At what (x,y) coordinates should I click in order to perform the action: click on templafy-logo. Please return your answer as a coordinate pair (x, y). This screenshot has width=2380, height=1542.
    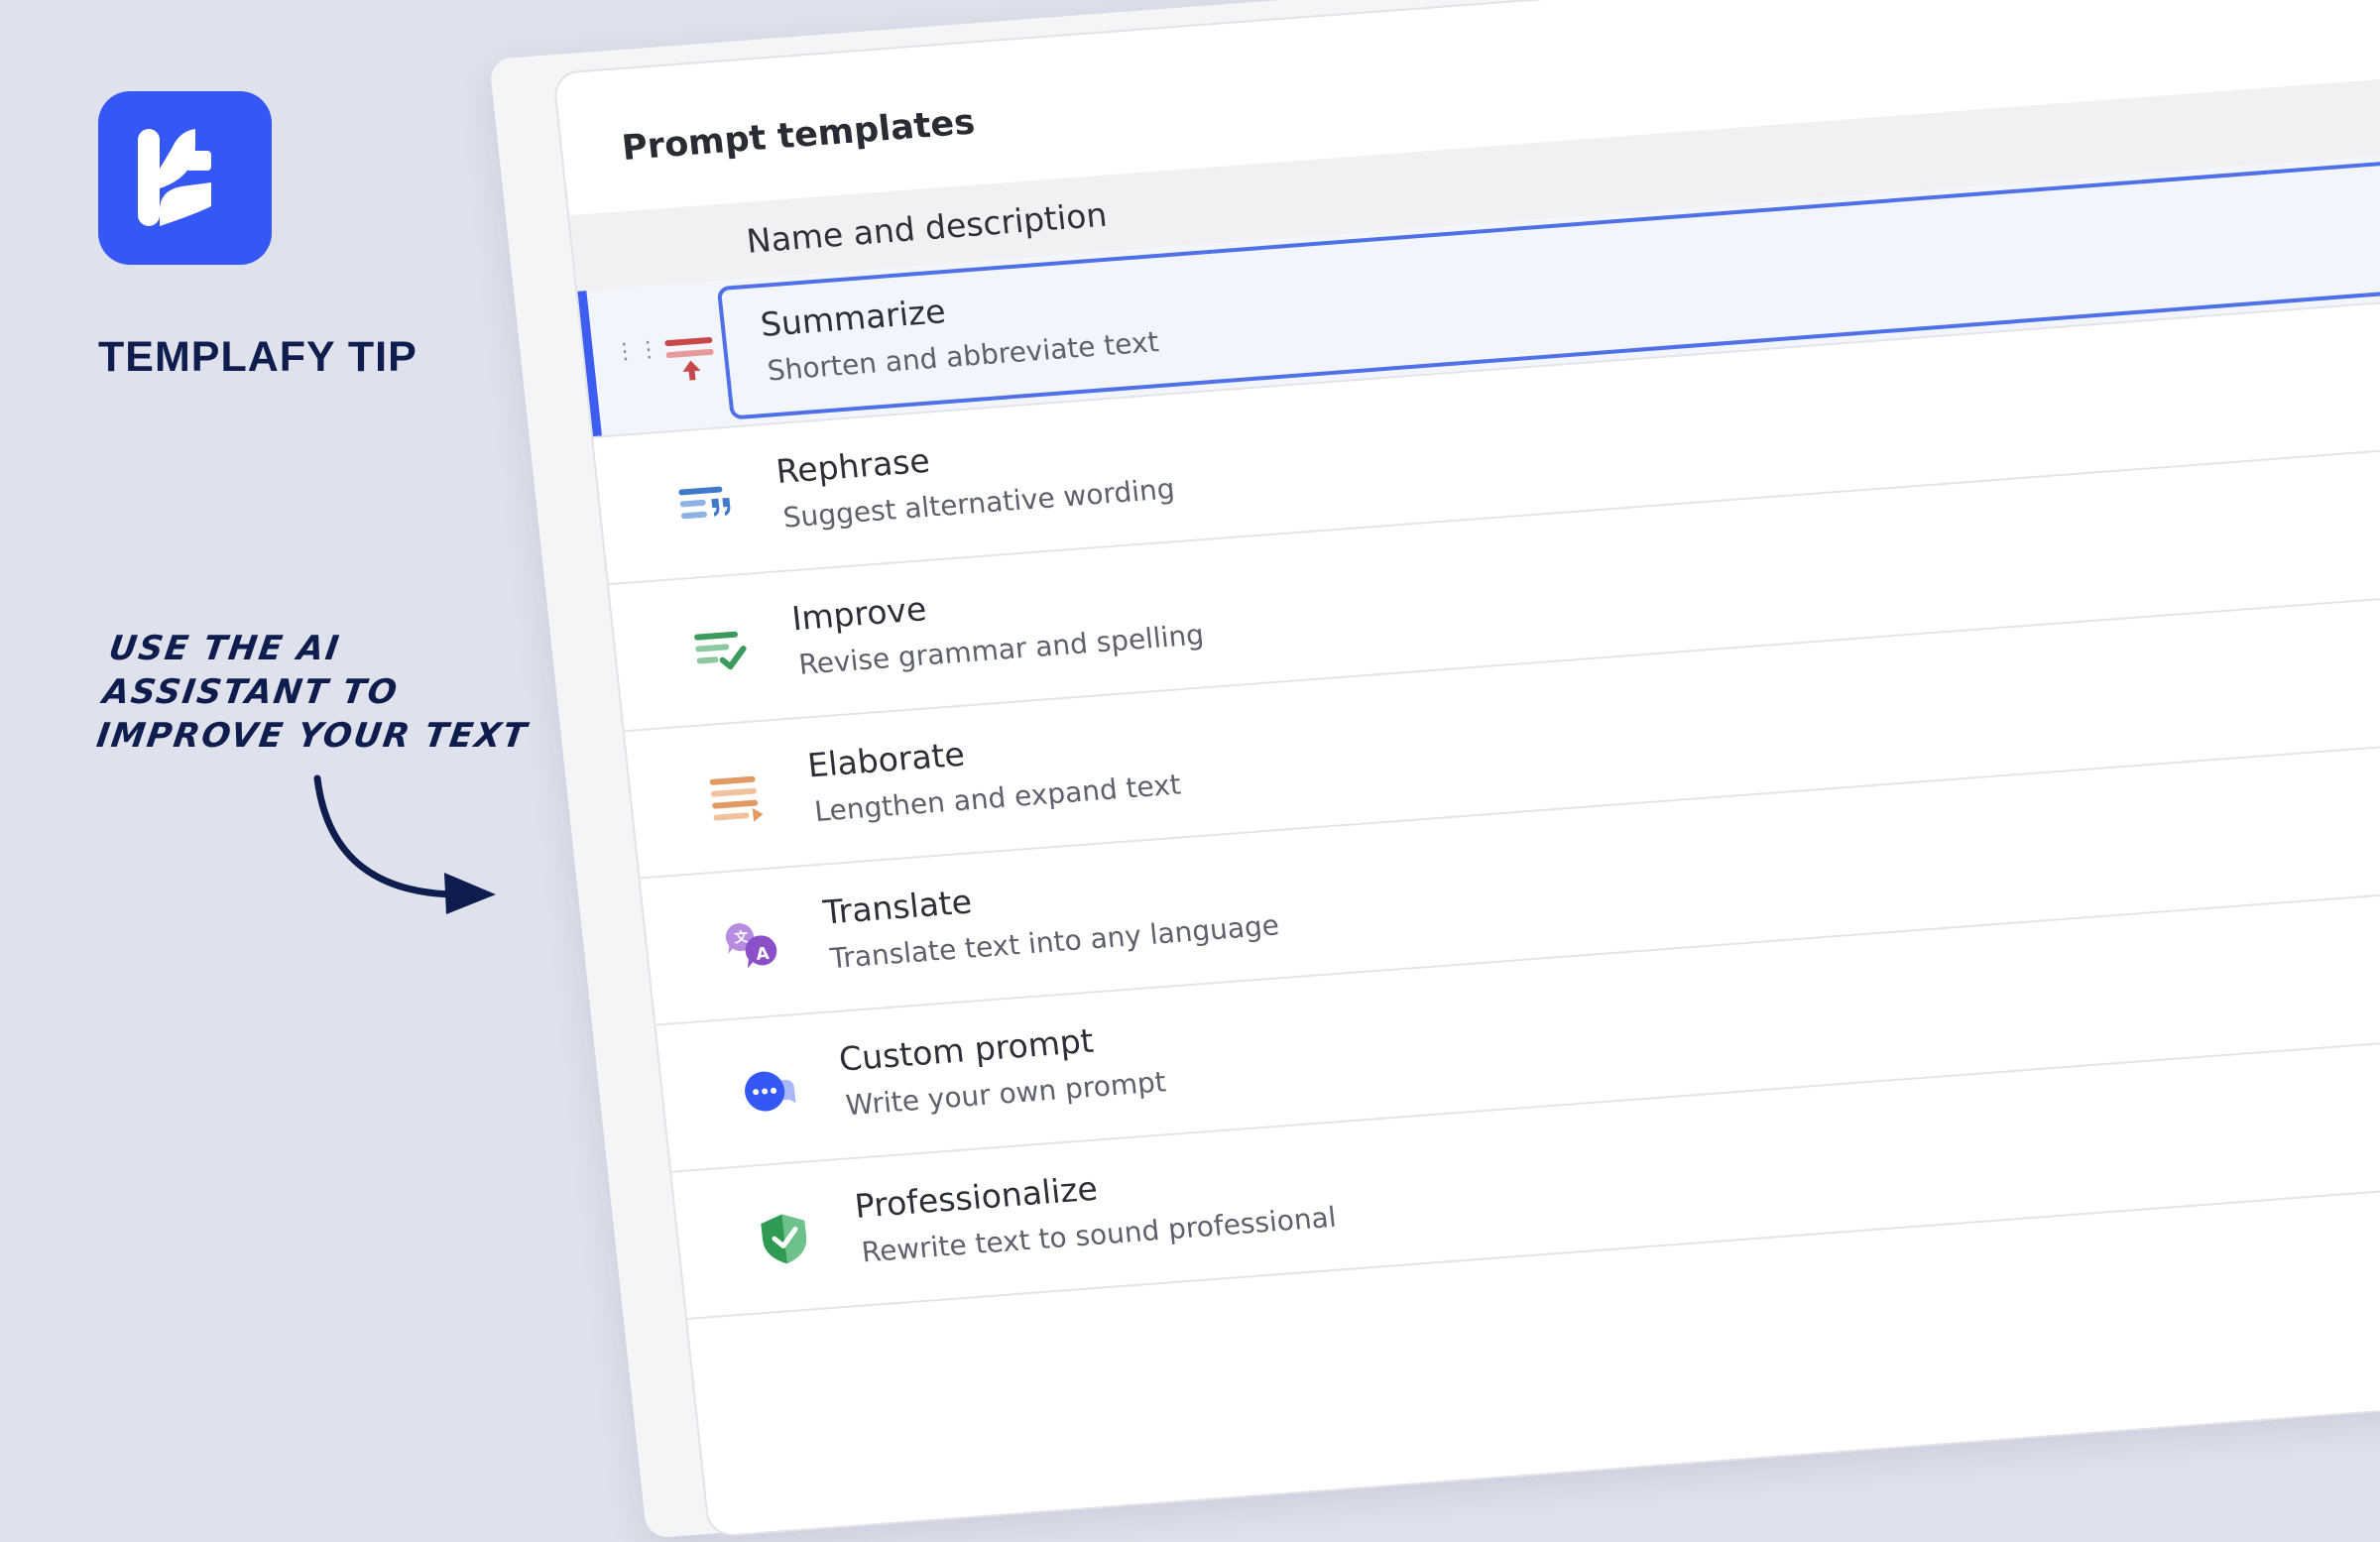
    Looking at the image, I should click on (185, 178).